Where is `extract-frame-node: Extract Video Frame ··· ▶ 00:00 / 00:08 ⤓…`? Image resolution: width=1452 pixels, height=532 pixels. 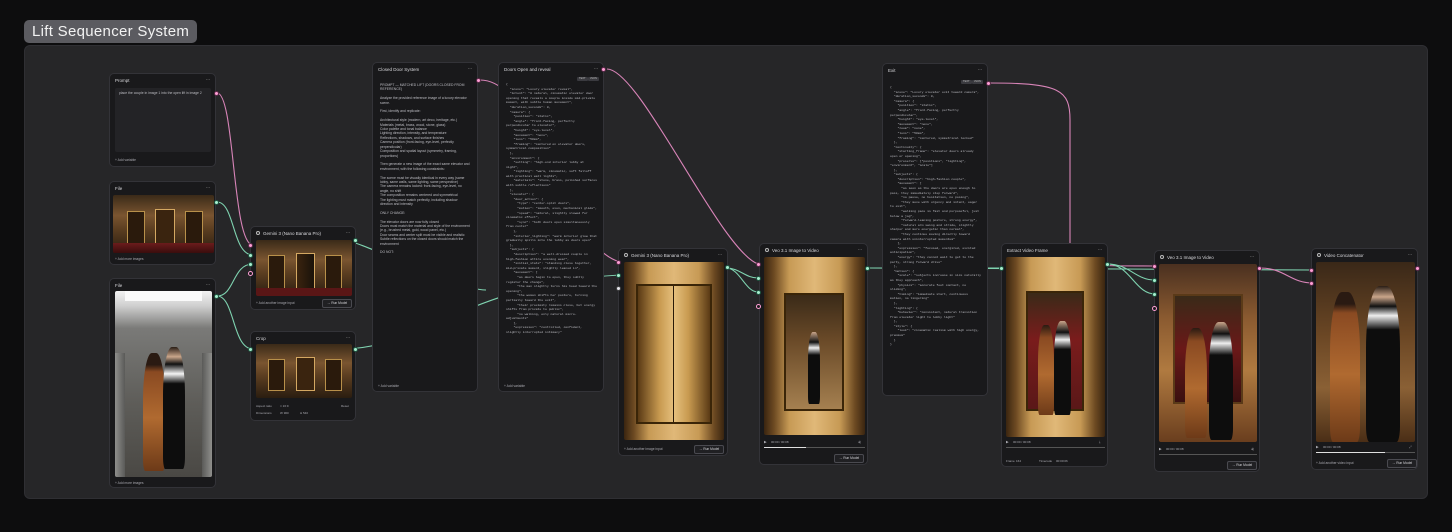
extract-frame-node: Extract Video Frame ··· ▶ 00:00 / 00:08 ⤓… is located at coordinates (1054, 355).